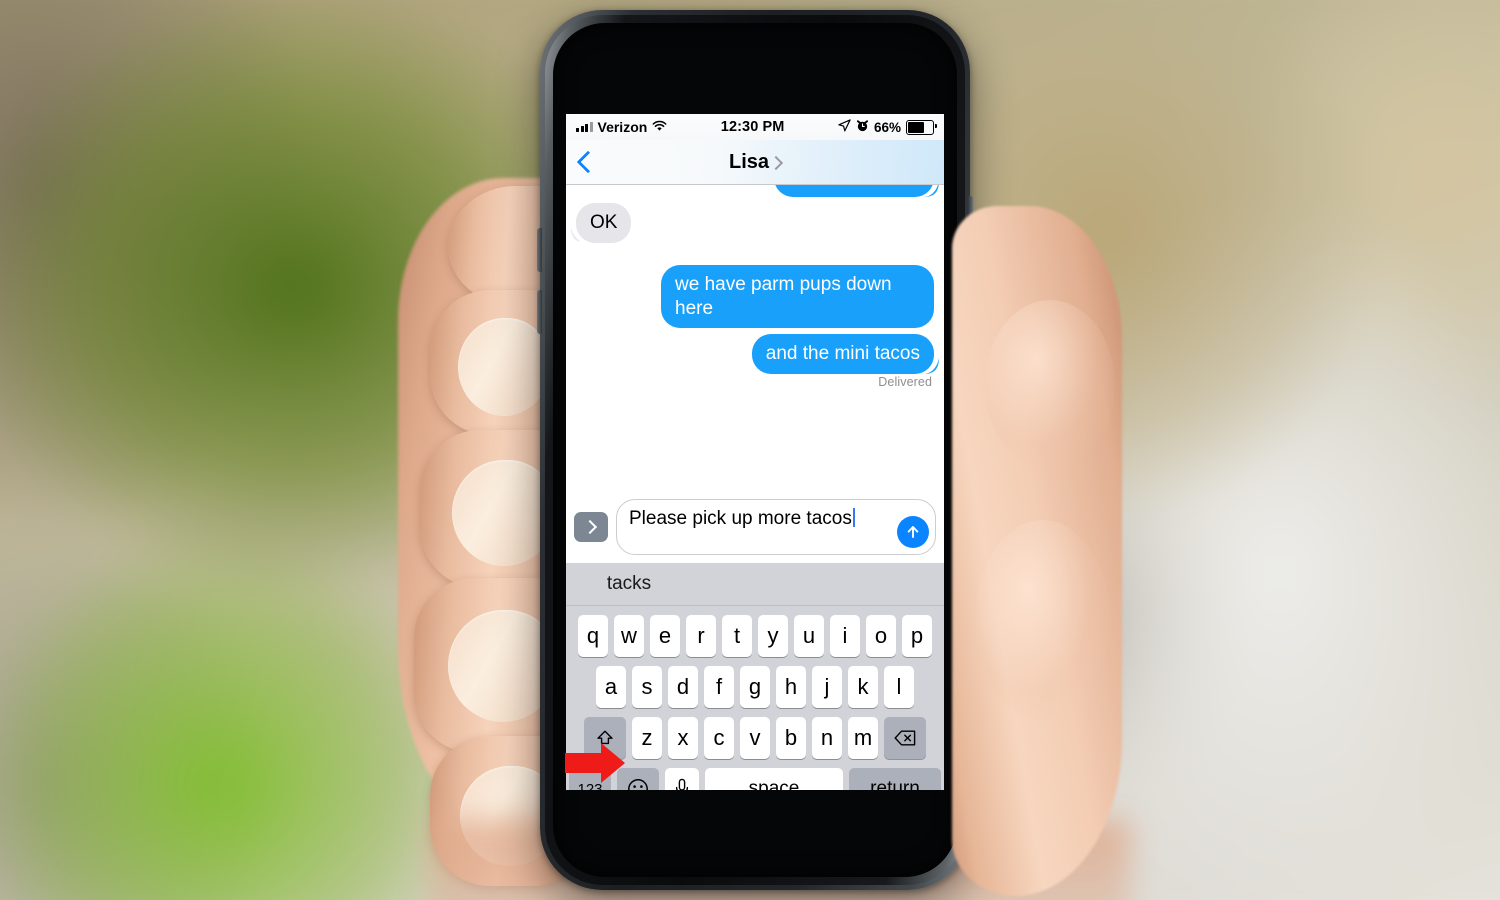 The width and height of the screenshot is (1500, 900). I want to click on page-title: Lisa, so click(749, 161).